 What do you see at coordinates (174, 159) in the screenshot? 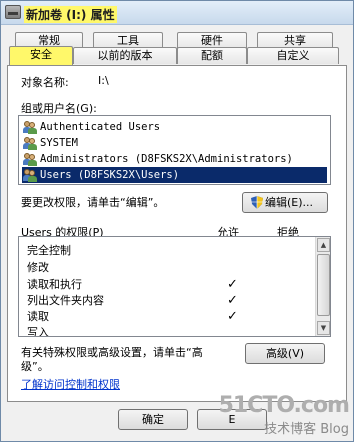
I see `list-item: Administrators (D8FSKS2X\Administrators)` at bounding box center [174, 159].